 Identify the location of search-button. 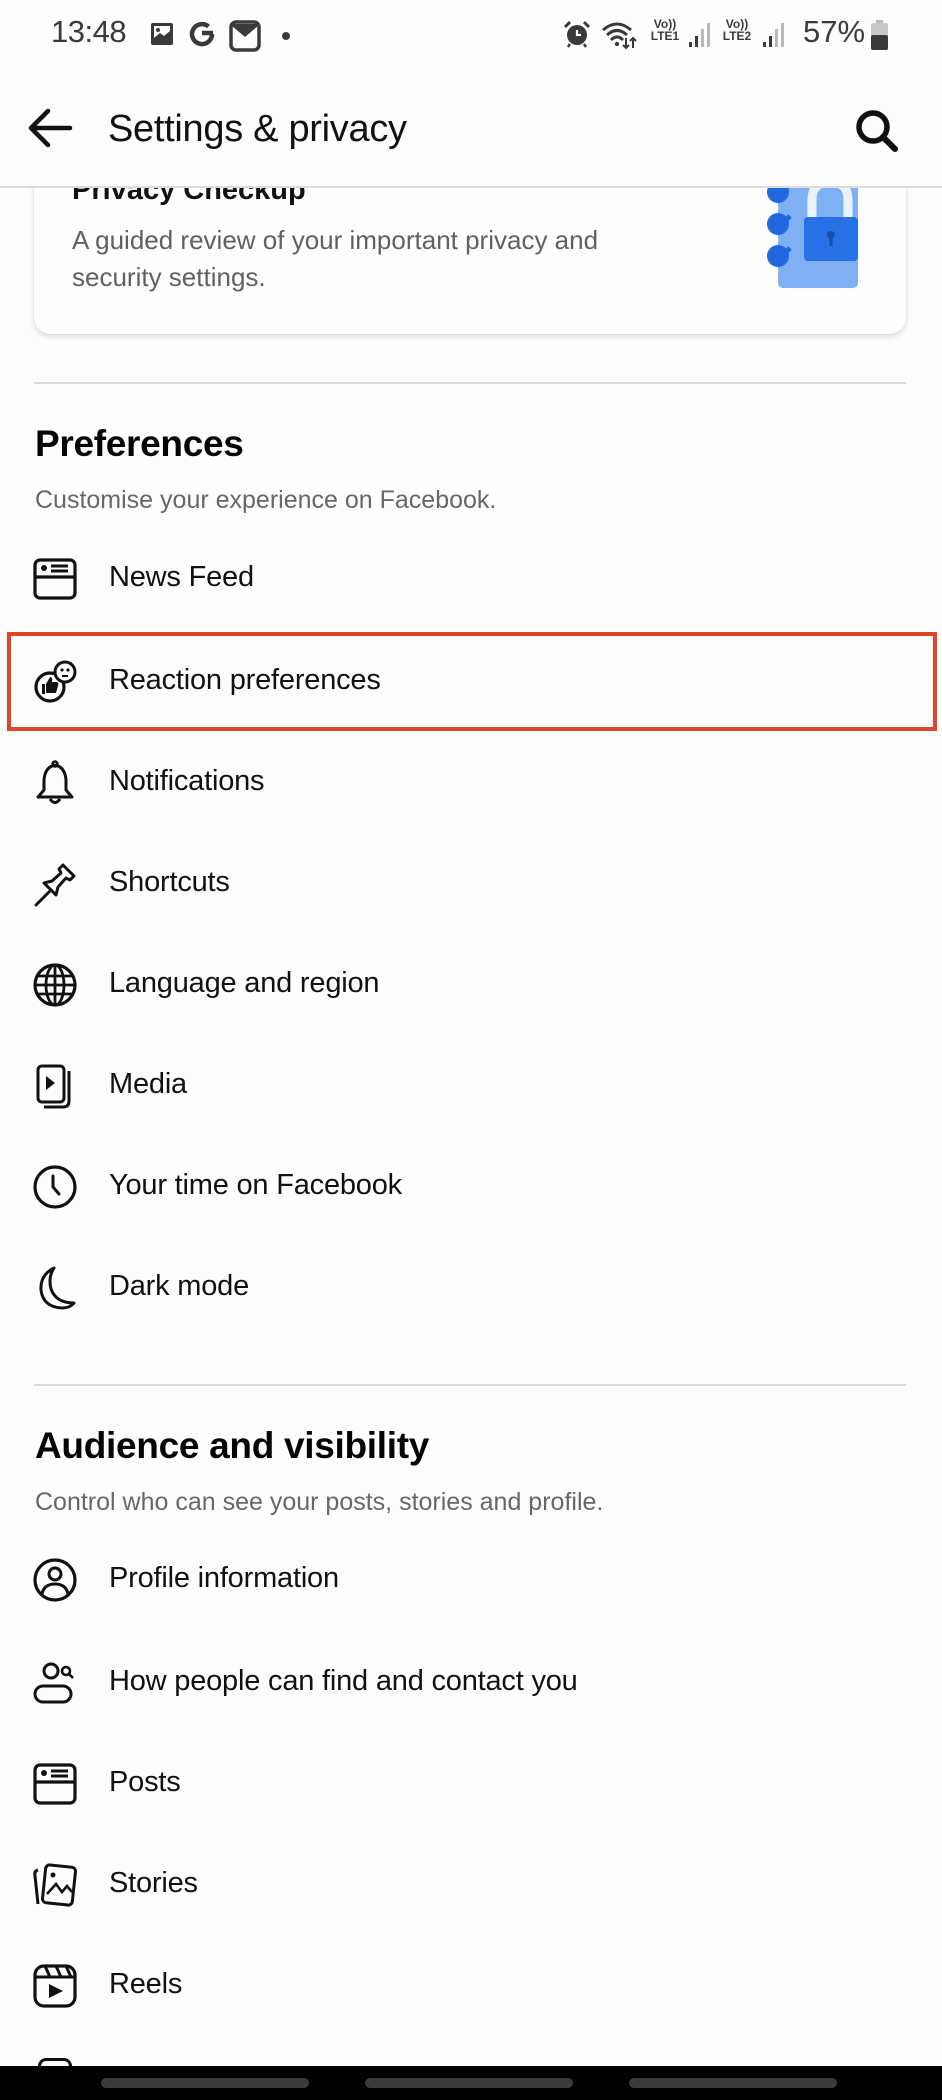
(877, 131).